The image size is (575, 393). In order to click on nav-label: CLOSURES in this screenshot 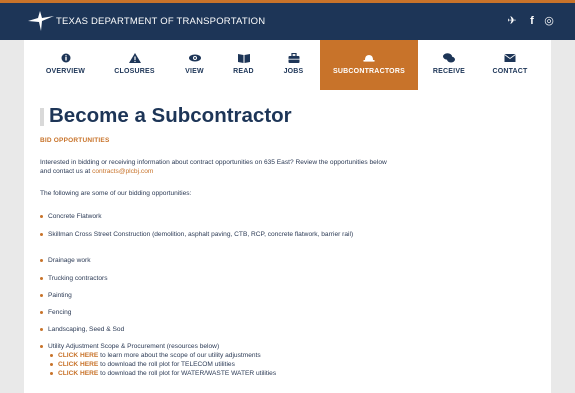, I will do `click(134, 71)`.